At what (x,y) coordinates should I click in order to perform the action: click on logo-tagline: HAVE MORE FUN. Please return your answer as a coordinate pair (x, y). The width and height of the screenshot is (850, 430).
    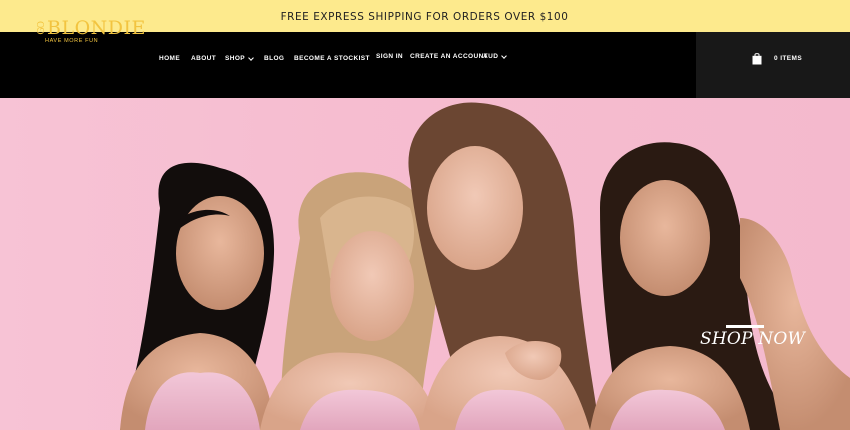
    Looking at the image, I should click on (72, 41).